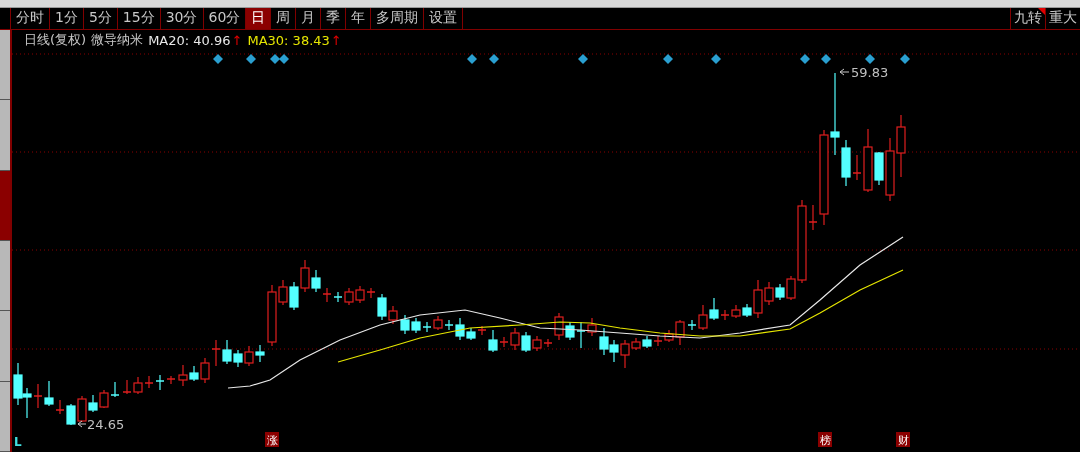 The image size is (1080, 452). I want to click on indicator-value: MA30: 38.43, so click(288, 40).